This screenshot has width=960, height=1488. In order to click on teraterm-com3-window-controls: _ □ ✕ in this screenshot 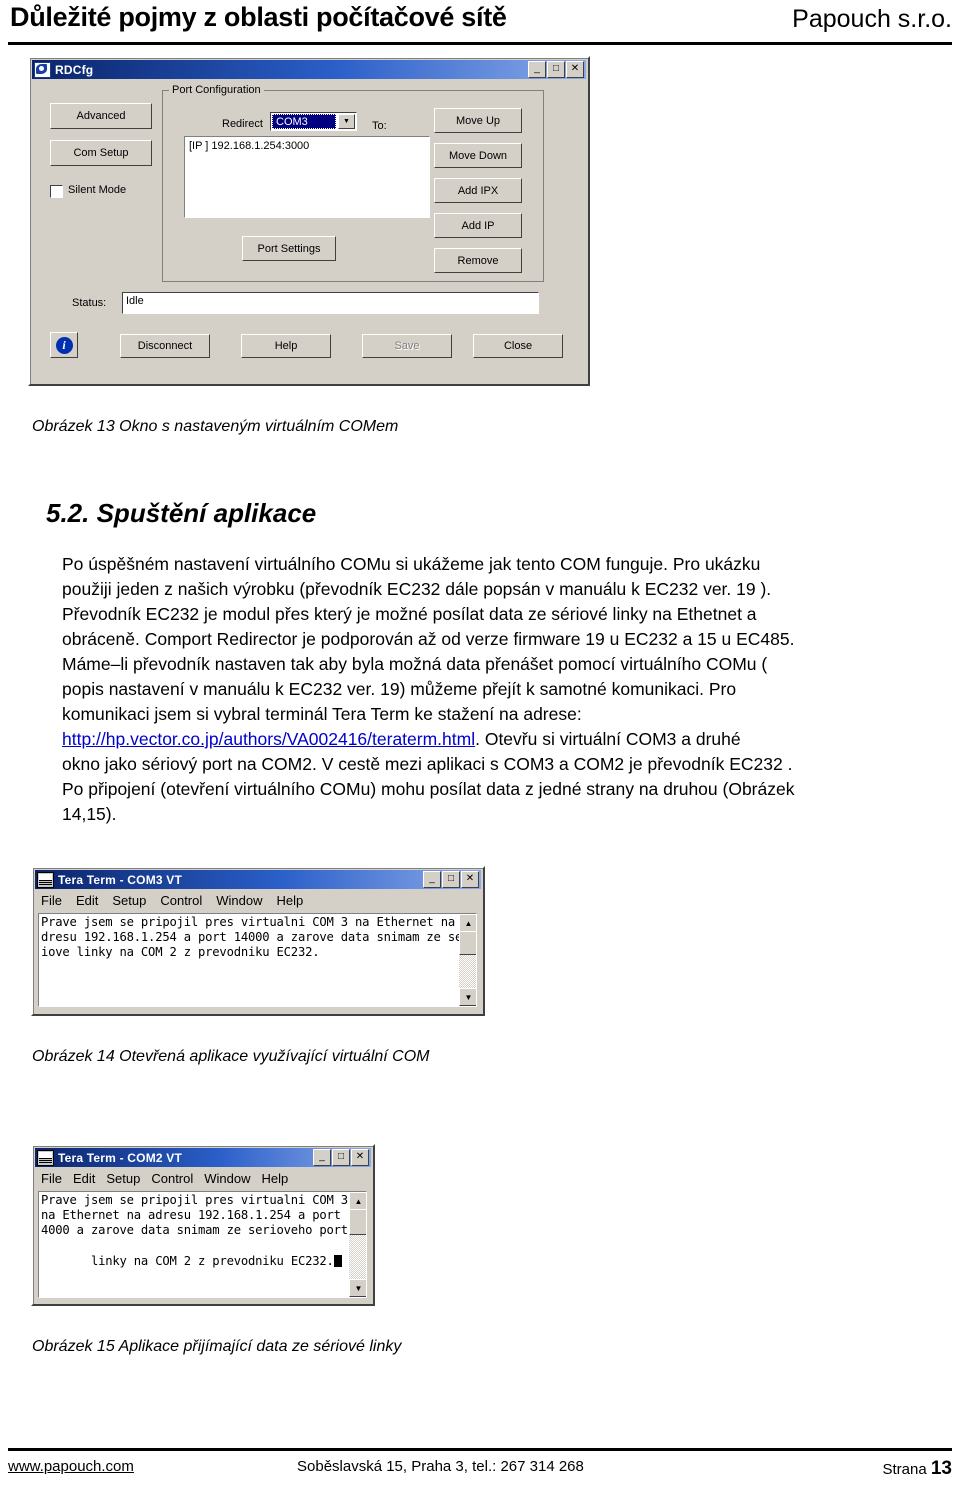, I will do `click(451, 879)`.